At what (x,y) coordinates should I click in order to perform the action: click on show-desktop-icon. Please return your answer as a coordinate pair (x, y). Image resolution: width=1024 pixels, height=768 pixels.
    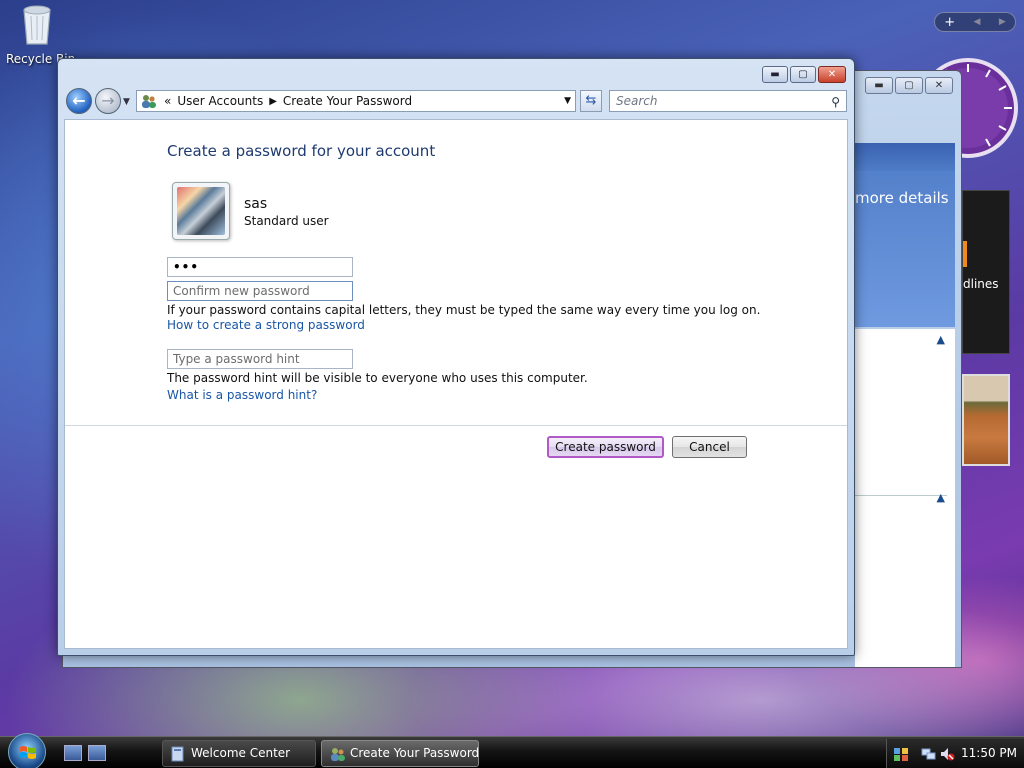
    Looking at the image, I should click on (73, 753).